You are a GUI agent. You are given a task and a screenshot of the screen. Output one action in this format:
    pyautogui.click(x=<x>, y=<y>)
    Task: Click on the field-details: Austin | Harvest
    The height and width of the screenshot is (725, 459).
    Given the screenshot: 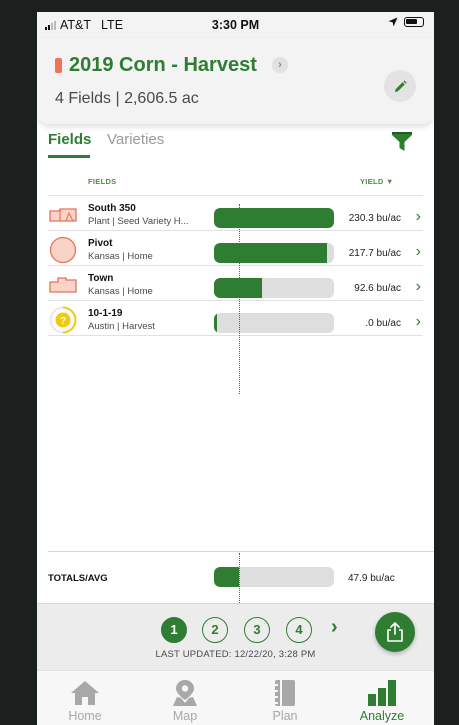 What is the action you would take?
    pyautogui.click(x=121, y=326)
    